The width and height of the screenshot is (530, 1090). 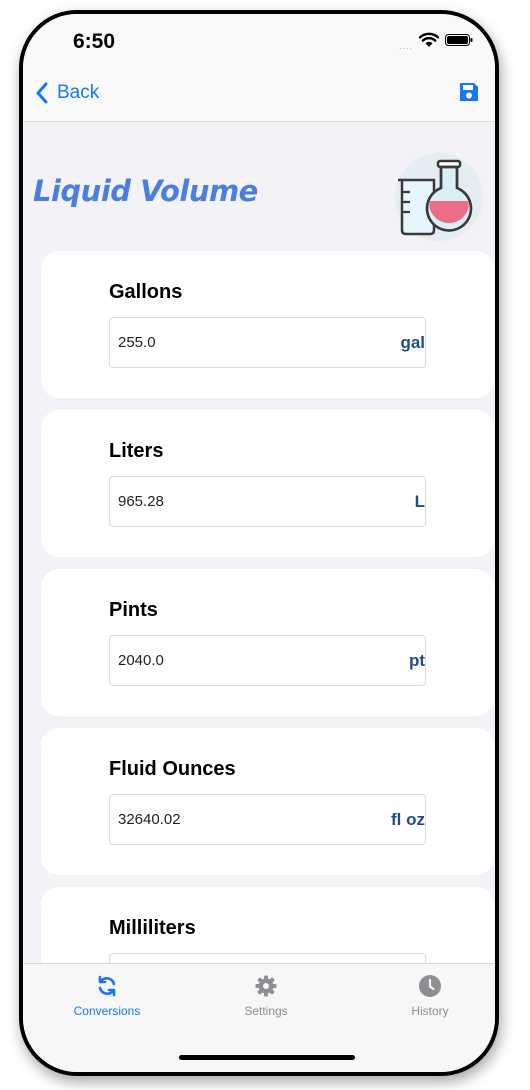 I want to click on pints-input: 2040.0 pt, so click(x=267, y=660).